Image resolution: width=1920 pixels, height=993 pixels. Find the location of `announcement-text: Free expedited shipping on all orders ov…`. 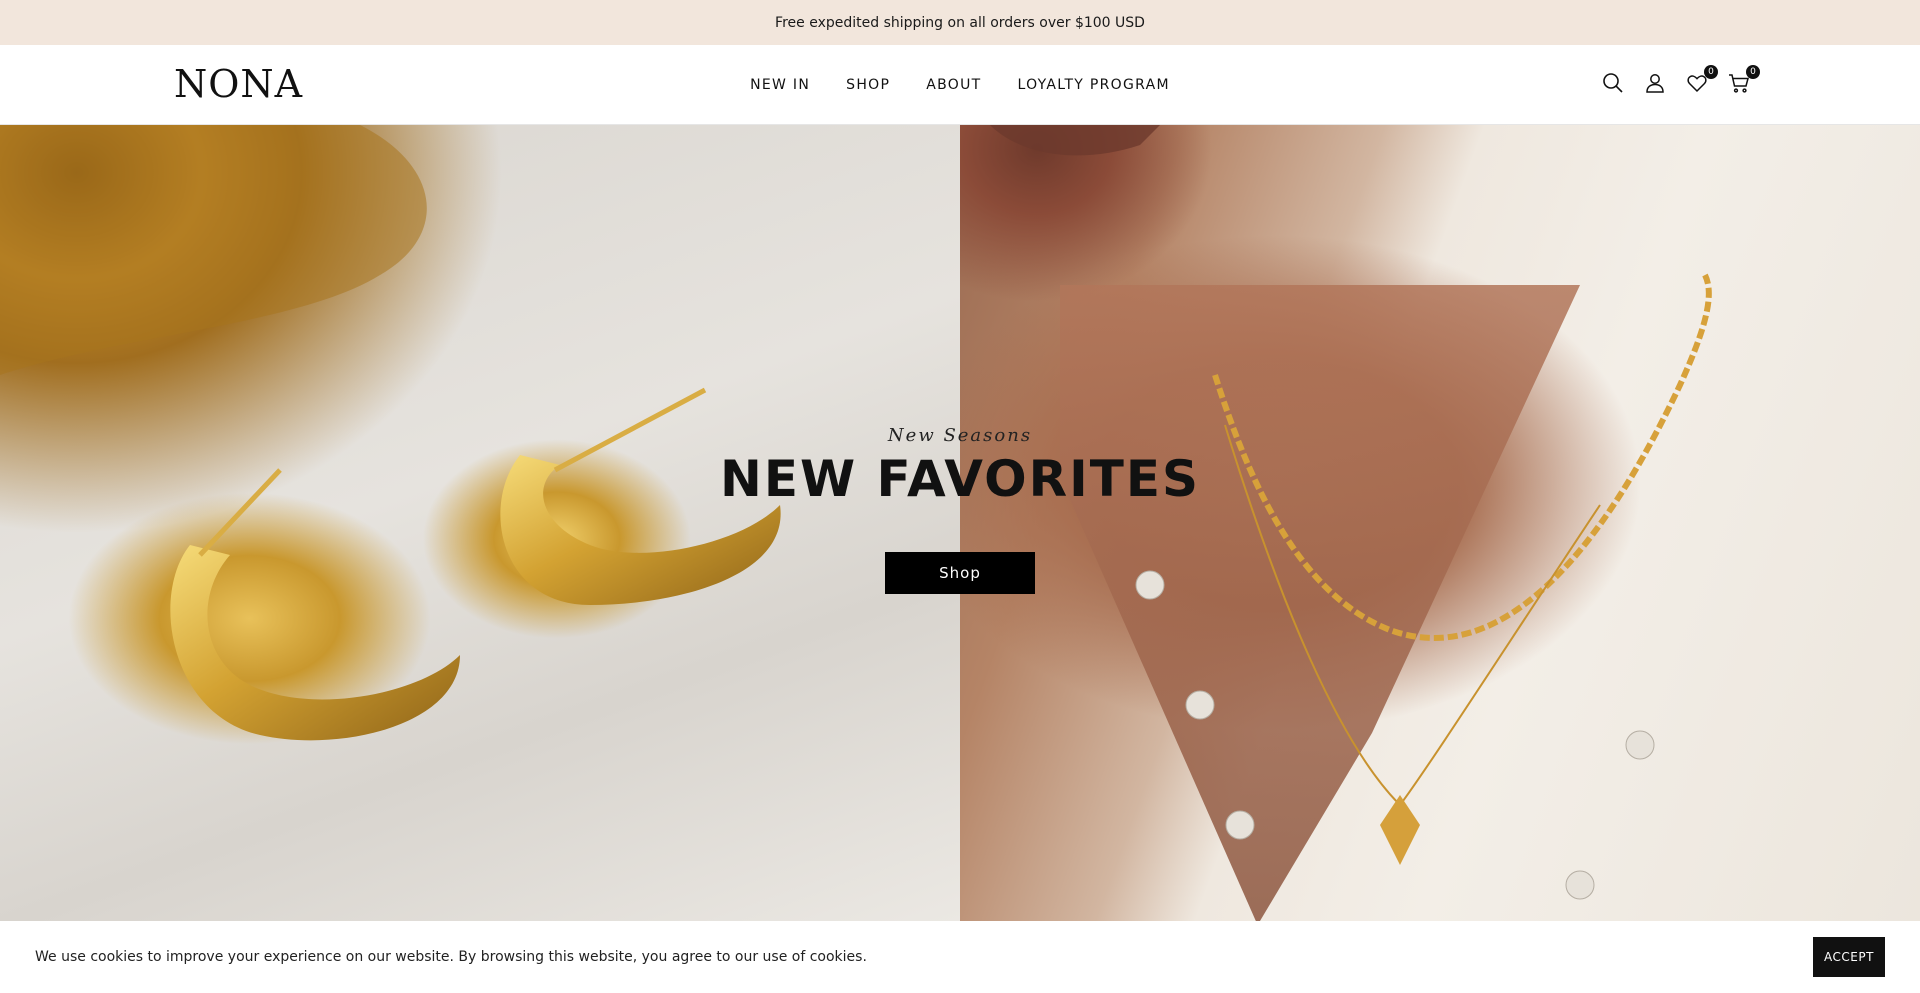

announcement-text: Free expedited shipping on all orders ov… is located at coordinates (960, 22).